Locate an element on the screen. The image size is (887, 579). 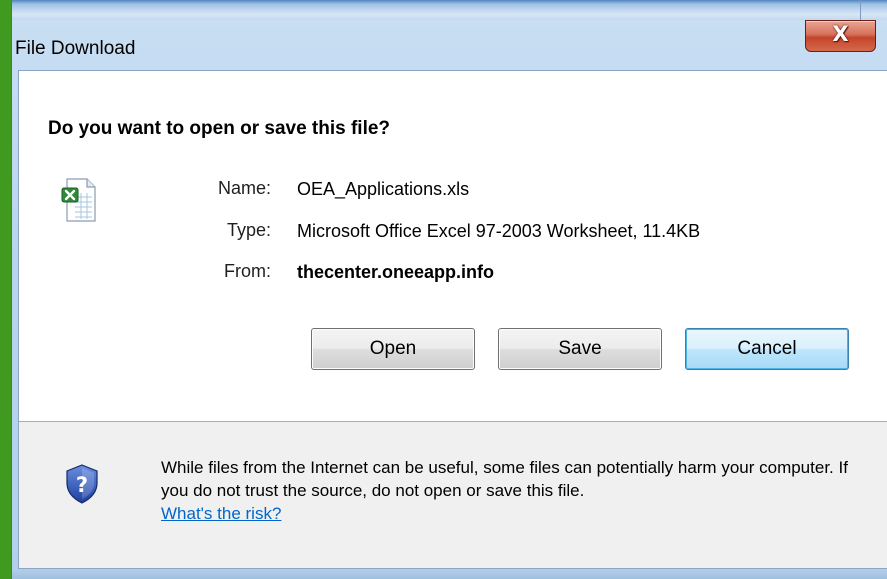
window-top-frame is located at coordinates (449, 10).